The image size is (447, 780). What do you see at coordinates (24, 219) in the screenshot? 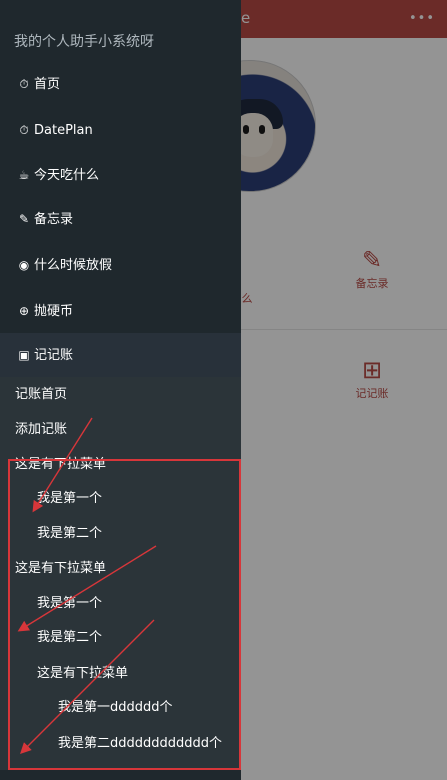
I see `pencil-icon: ✎` at bounding box center [24, 219].